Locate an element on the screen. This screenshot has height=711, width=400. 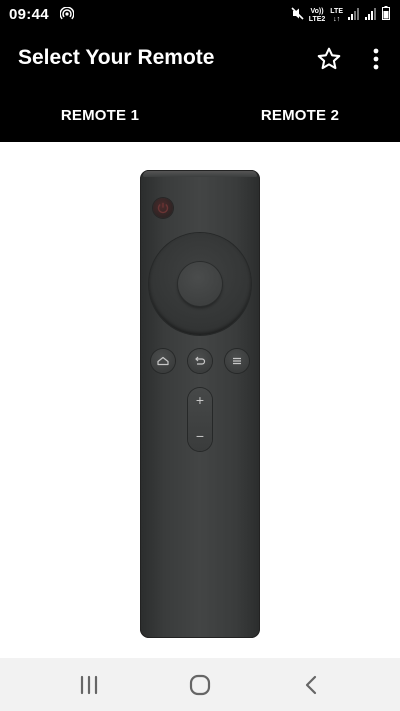
menu-button is located at coordinates (237, 361).